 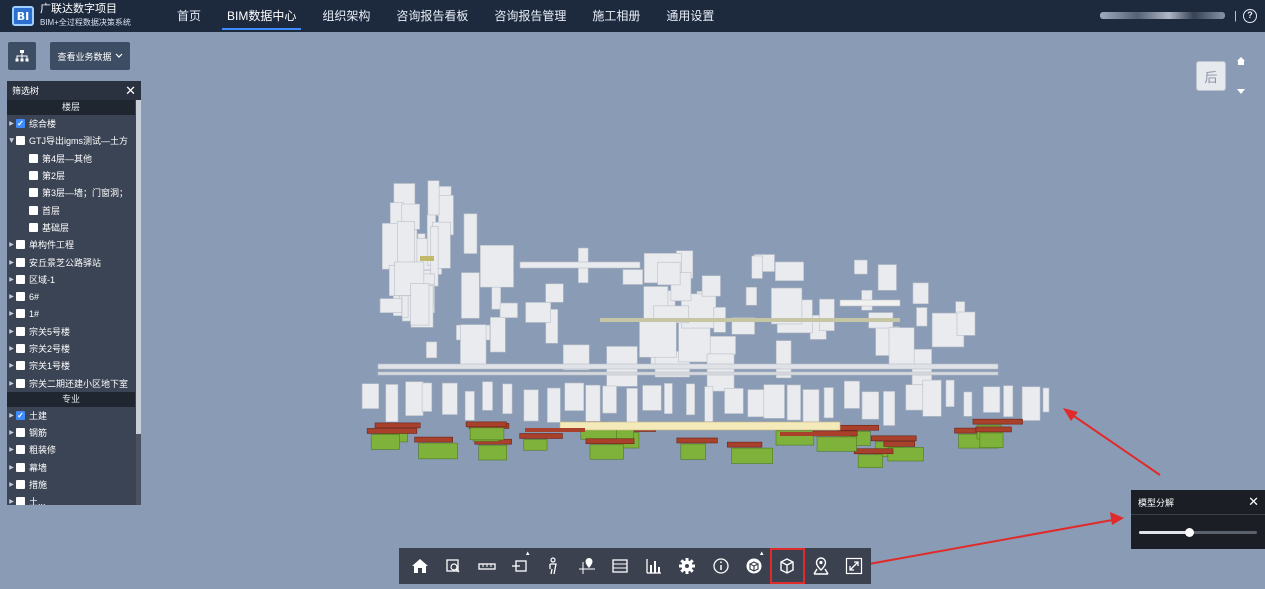 What do you see at coordinates (71, 348) in the screenshot?
I see `tree-item: ▶ 宗关2号楼` at bounding box center [71, 348].